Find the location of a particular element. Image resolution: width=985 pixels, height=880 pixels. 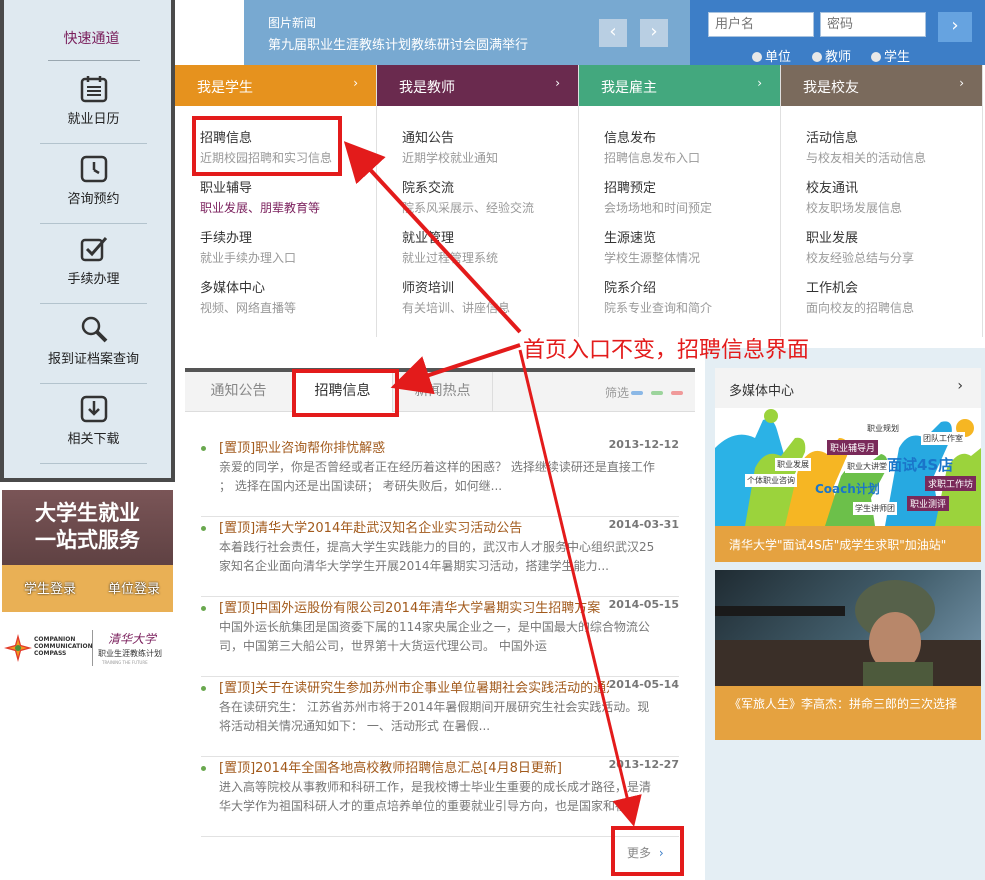

menu-header-label: 我是学生 is located at coordinates (225, 88).